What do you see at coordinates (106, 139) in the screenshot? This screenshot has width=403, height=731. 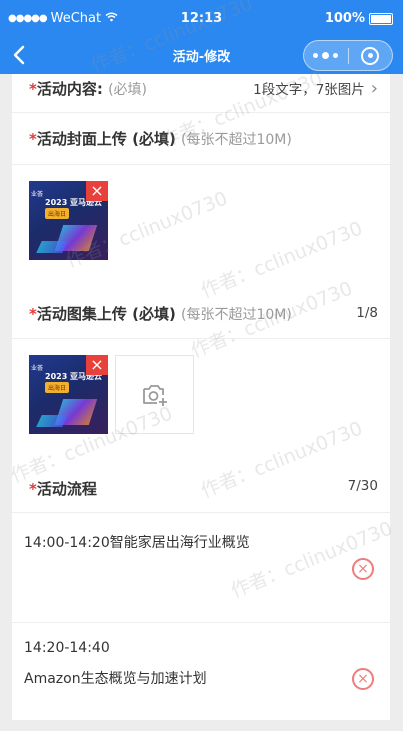 I see `cover-label-text: 活动封面上传 (必填)` at bounding box center [106, 139].